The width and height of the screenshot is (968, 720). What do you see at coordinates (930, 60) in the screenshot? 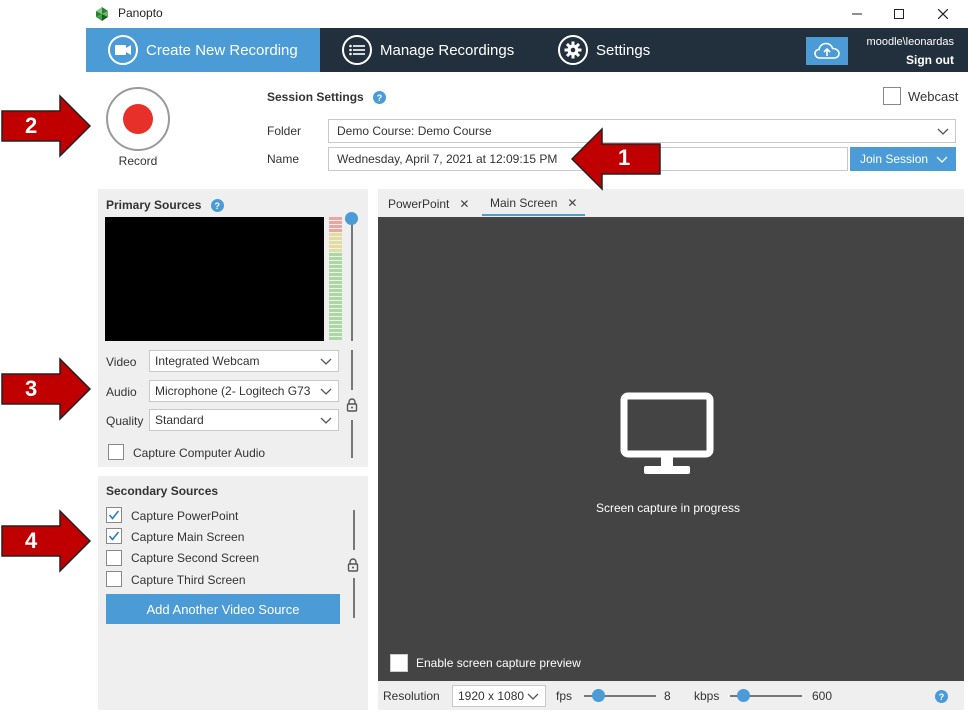
I see `sign-out-link: Sign out` at bounding box center [930, 60].